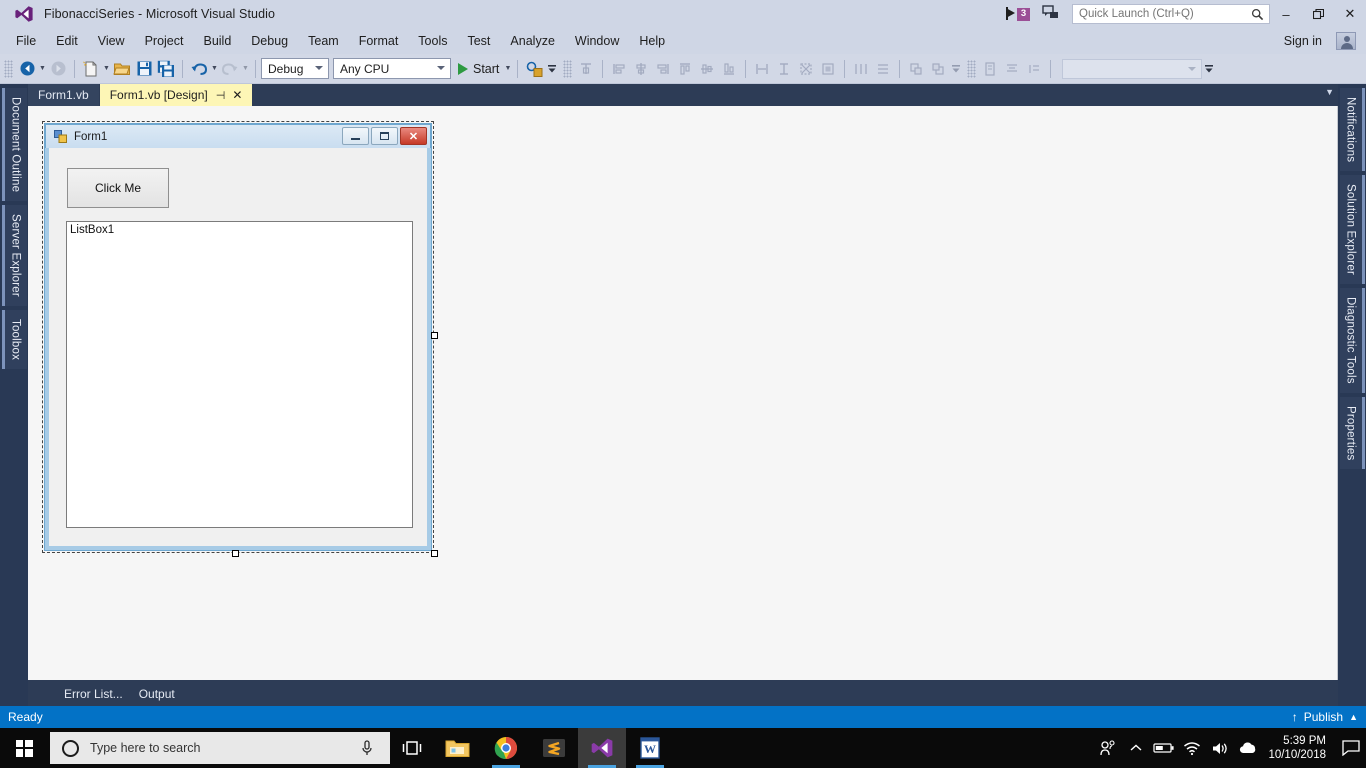 The image size is (1366, 768). What do you see at coordinates (1192, 748) in the screenshot?
I see `wifi-icon` at bounding box center [1192, 748].